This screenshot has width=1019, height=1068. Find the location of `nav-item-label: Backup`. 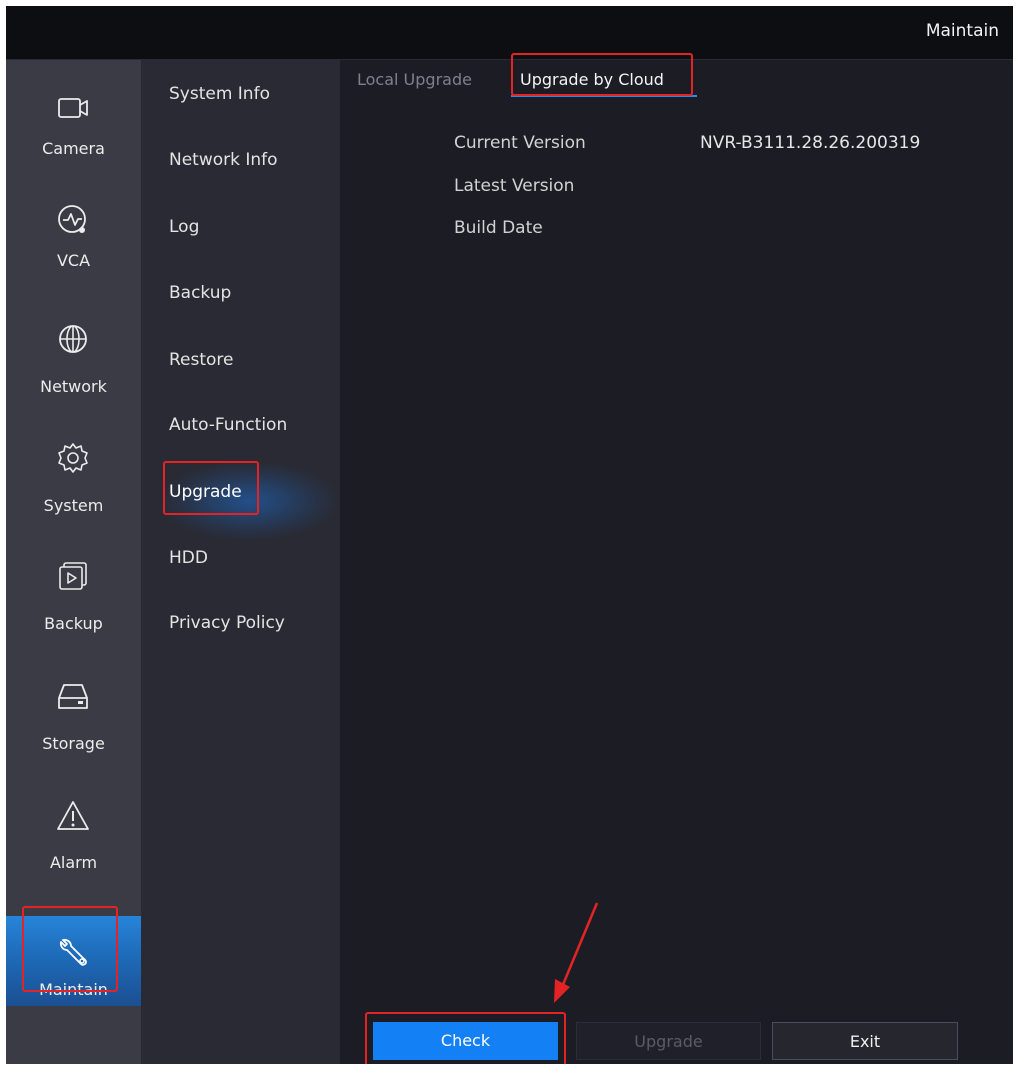

nav-item-label: Backup is located at coordinates (73, 623).